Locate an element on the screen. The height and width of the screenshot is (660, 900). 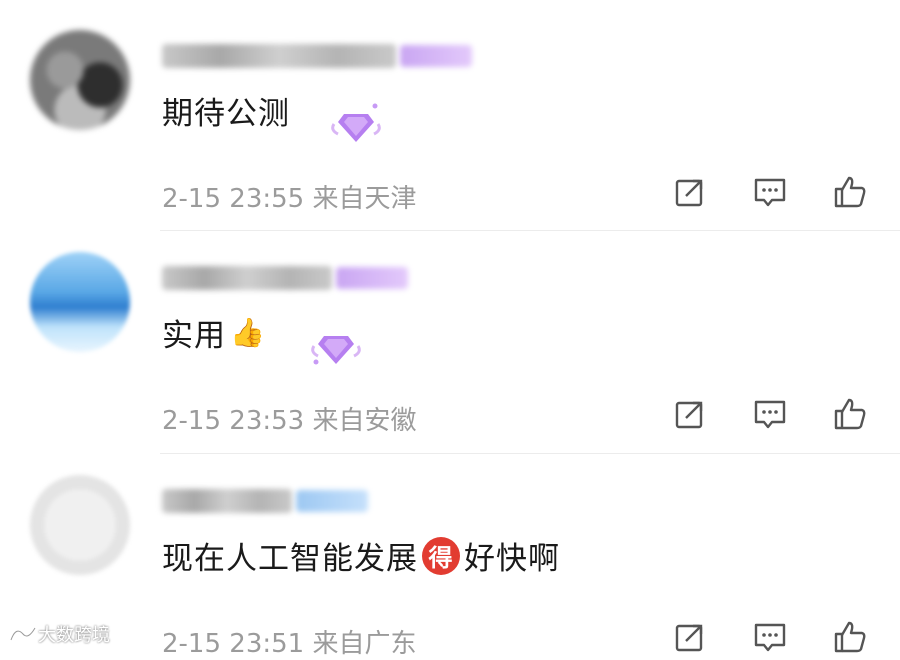
thumbs-up-emoji: 👍 is located at coordinates (248, 332).